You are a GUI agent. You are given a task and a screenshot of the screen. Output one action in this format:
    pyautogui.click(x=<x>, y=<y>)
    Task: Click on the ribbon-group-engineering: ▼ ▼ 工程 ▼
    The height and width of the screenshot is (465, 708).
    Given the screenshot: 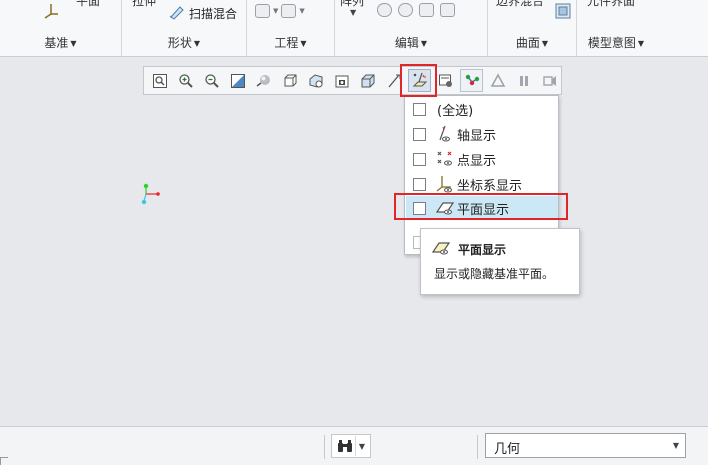 What is the action you would take?
    pyautogui.click(x=291, y=28)
    